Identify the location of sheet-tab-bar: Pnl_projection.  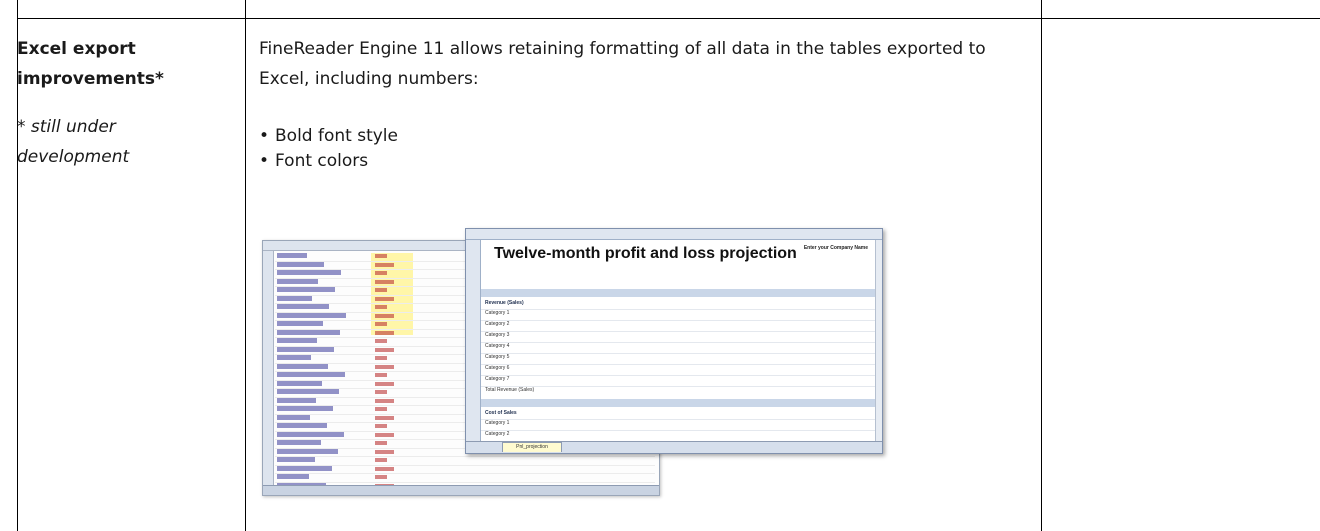
(674, 447).